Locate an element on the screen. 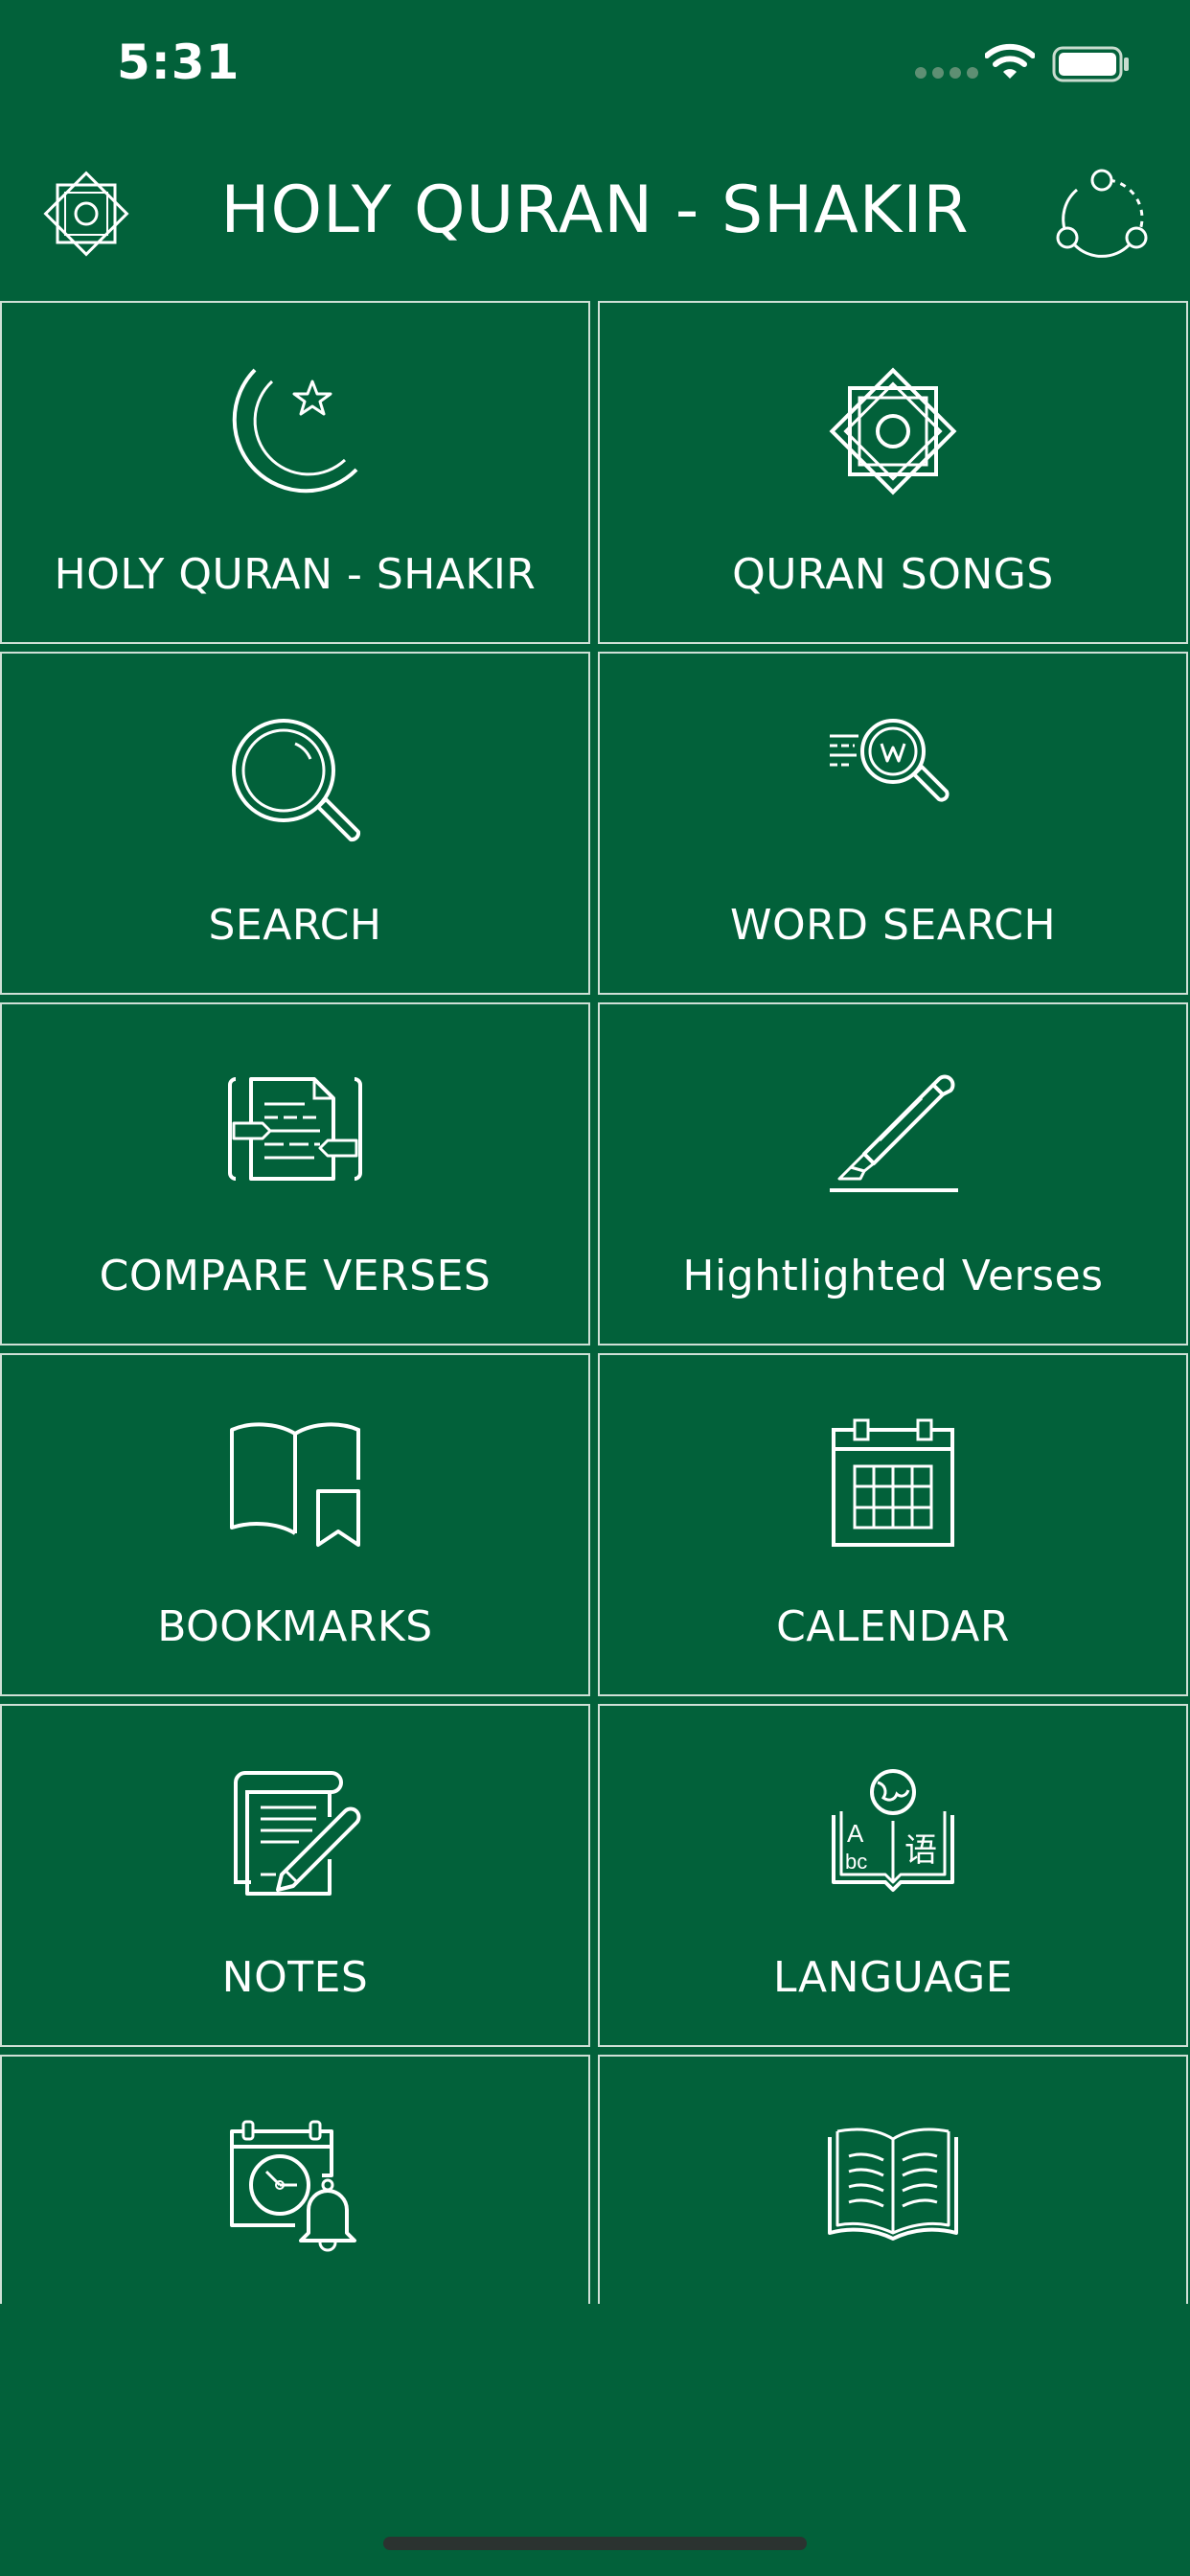 This screenshot has height=2576, width=1190. tile-label: QURAN SONGS is located at coordinates (893, 574).